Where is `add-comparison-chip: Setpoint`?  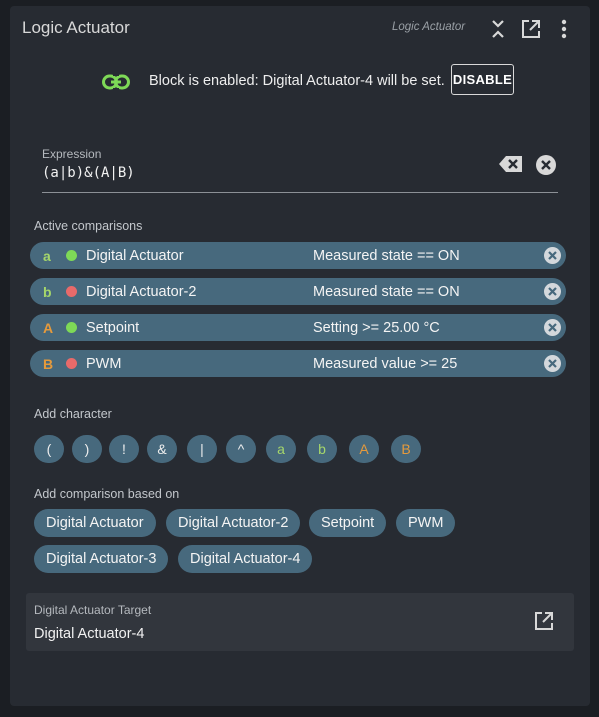
add-comparison-chip: Setpoint is located at coordinates (348, 523).